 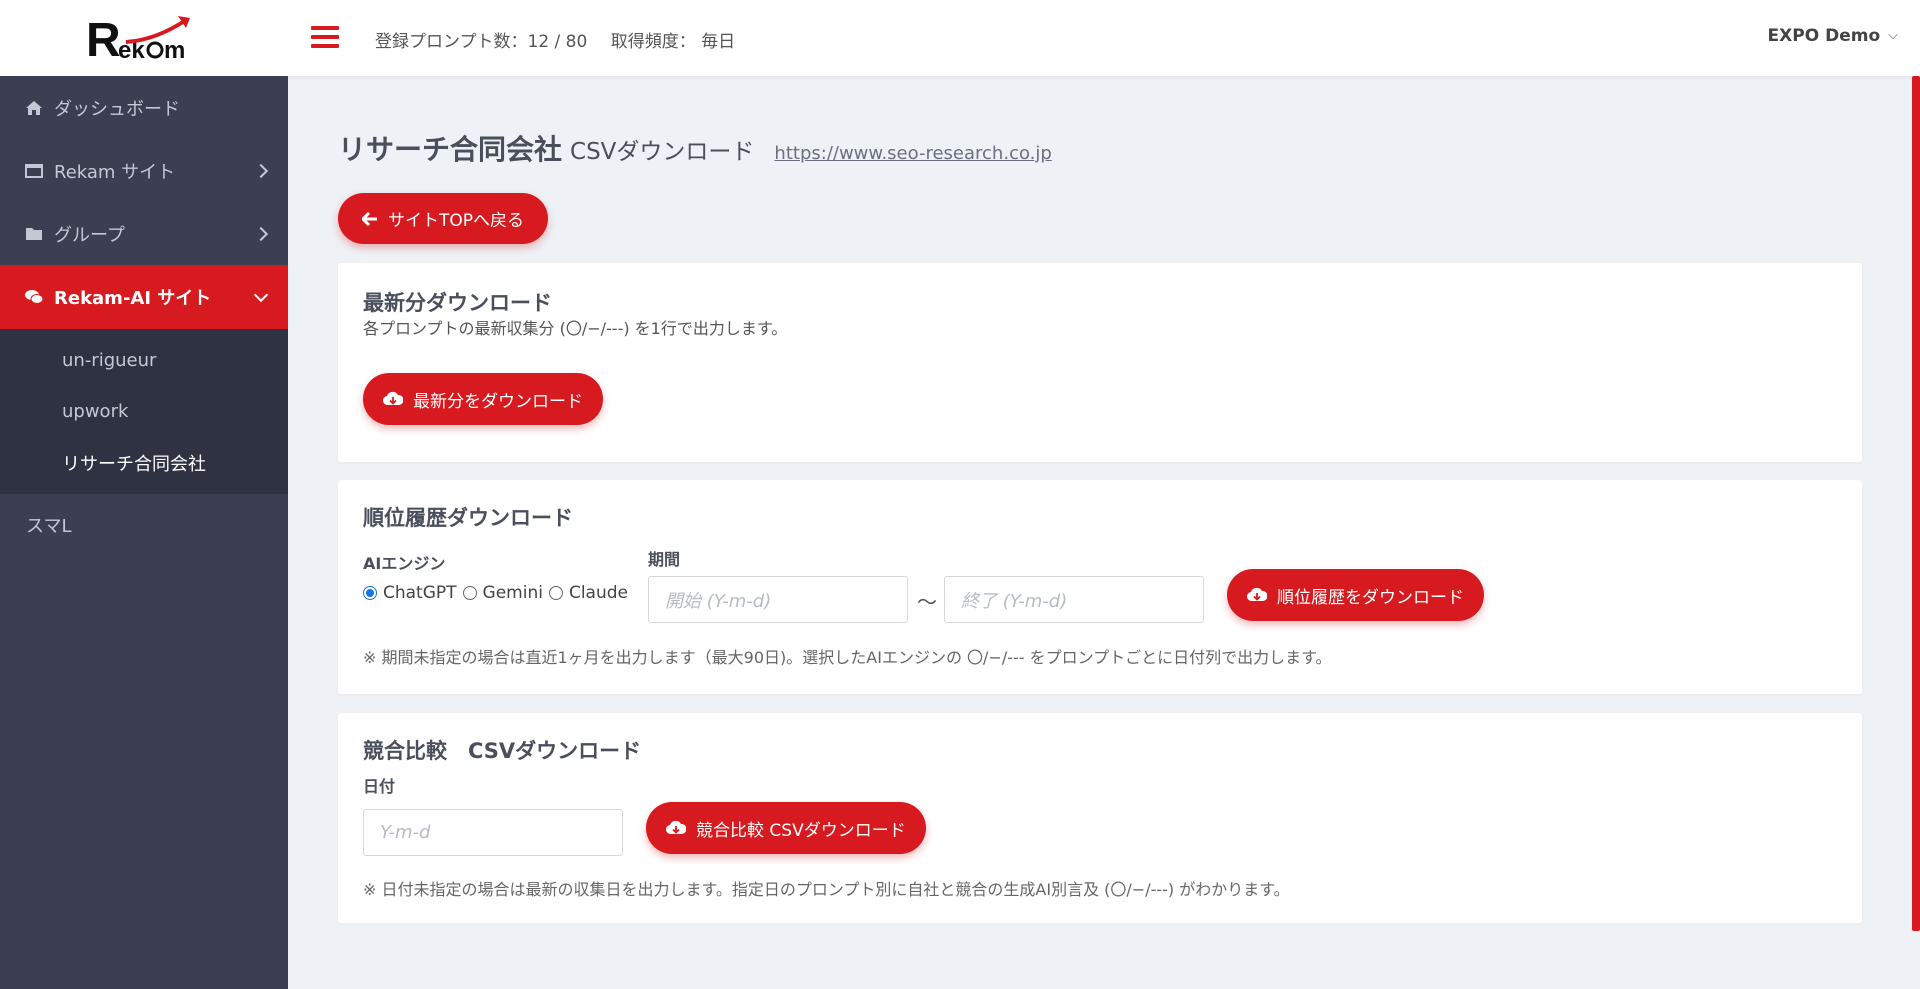 I want to click on sidebar-item-label: ダッシュボード, so click(x=117, y=109).